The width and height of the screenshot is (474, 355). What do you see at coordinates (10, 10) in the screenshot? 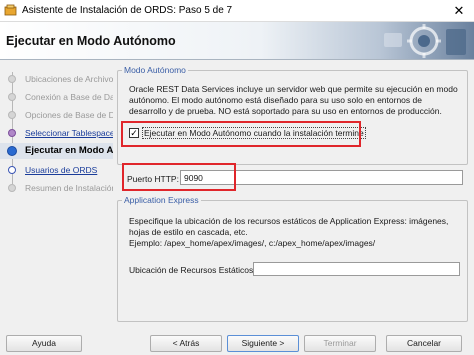
I see `installer-icon` at bounding box center [10, 10].